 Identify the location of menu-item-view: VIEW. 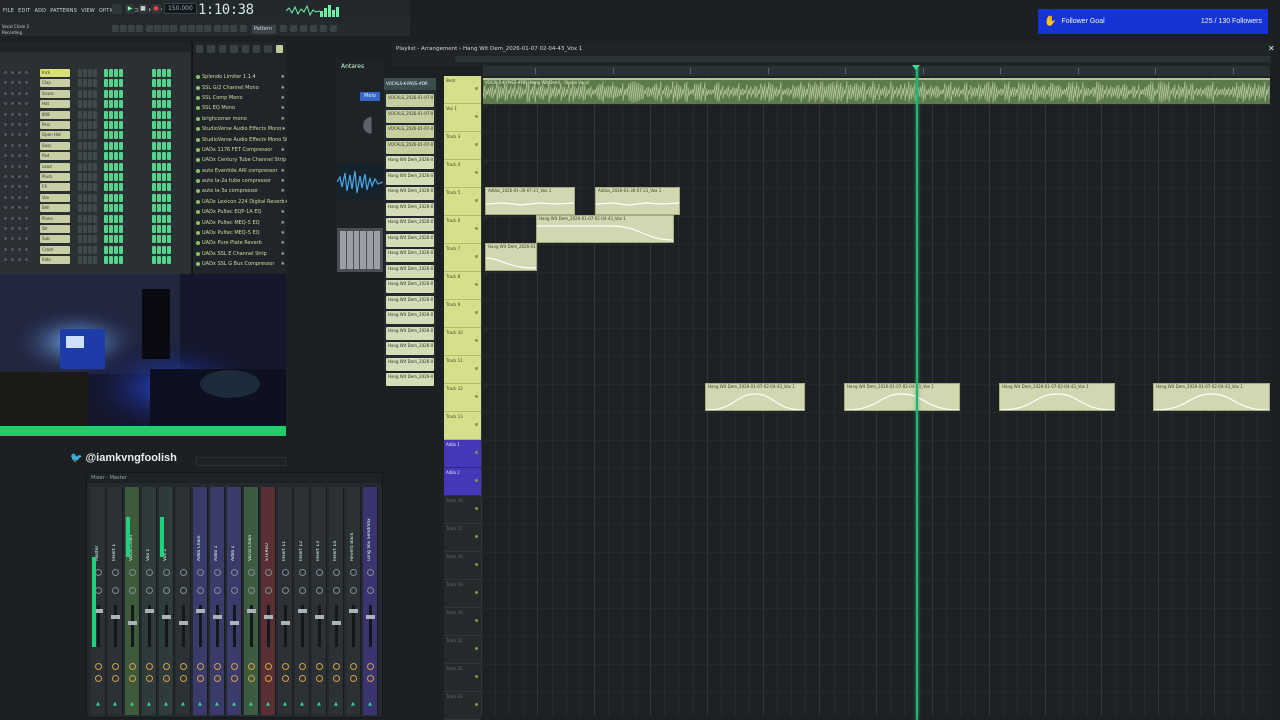
(88, 11).